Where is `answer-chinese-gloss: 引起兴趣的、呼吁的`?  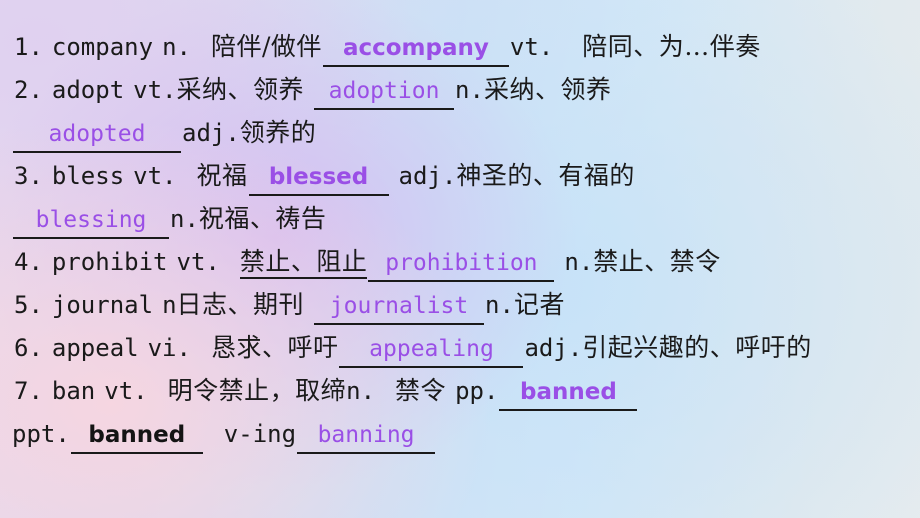 answer-chinese-gloss: 引起兴趣的、呼吁的 is located at coordinates (697, 347).